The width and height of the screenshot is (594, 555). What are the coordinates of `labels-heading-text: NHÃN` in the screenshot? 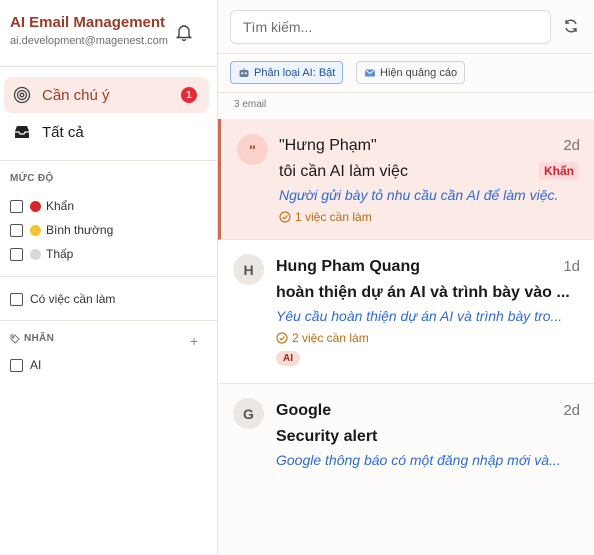 It's located at (39, 338).